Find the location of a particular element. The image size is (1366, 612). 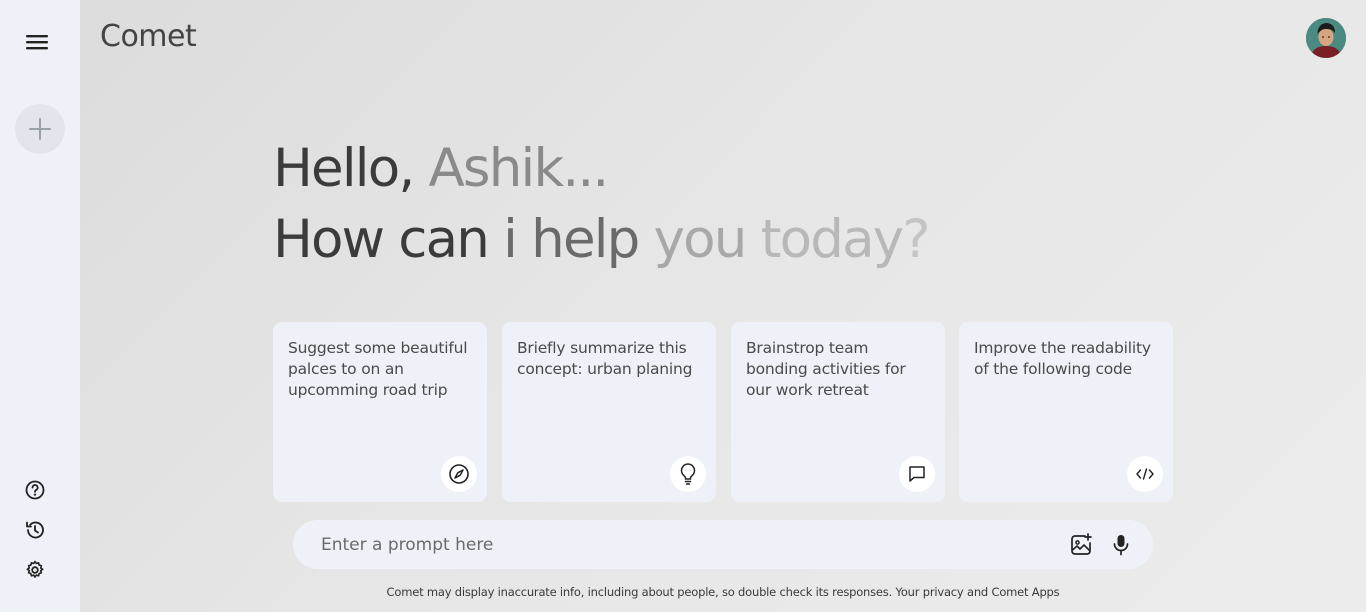

greeting-part: ? is located at coordinates (916, 239).